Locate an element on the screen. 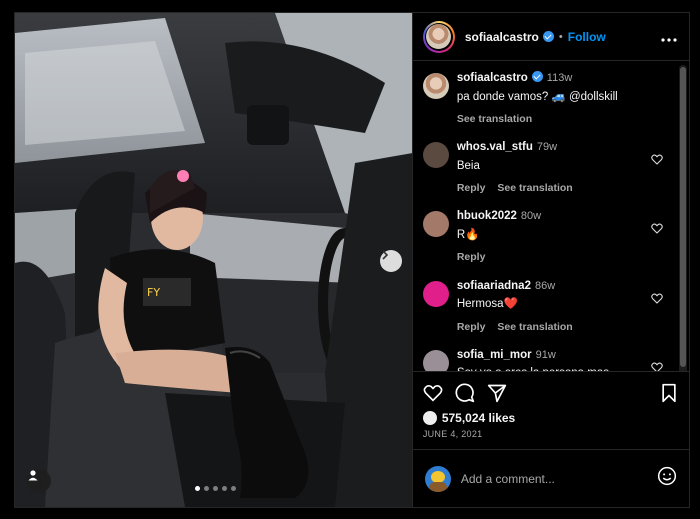 This screenshot has width=700, height=519. comment-icon is located at coordinates (464, 393).